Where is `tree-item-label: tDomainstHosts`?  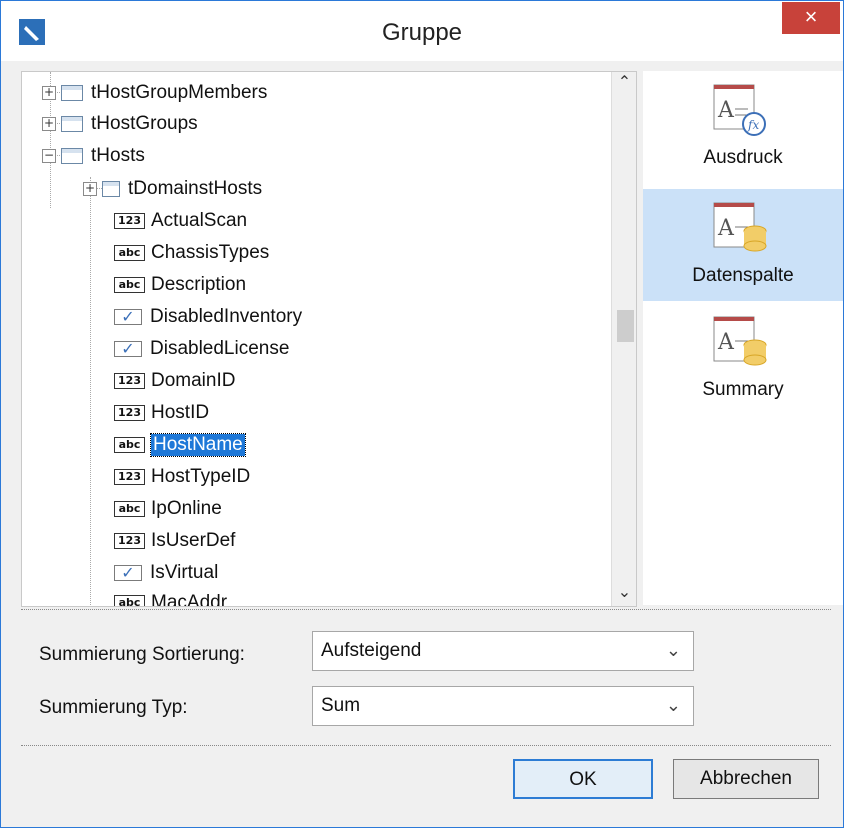
tree-item-label: tDomainstHosts is located at coordinates (195, 188).